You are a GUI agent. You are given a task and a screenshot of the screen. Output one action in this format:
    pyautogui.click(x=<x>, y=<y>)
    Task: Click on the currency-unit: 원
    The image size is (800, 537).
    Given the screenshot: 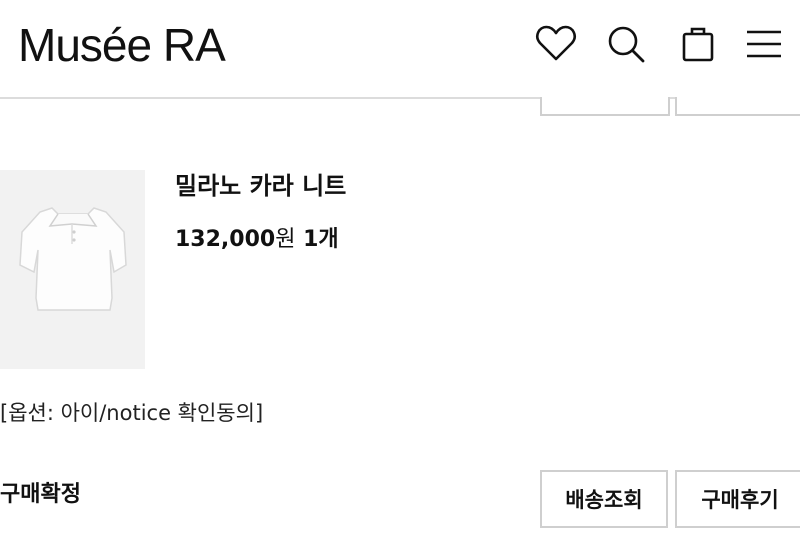 What is the action you would take?
    pyautogui.click(x=285, y=239)
    